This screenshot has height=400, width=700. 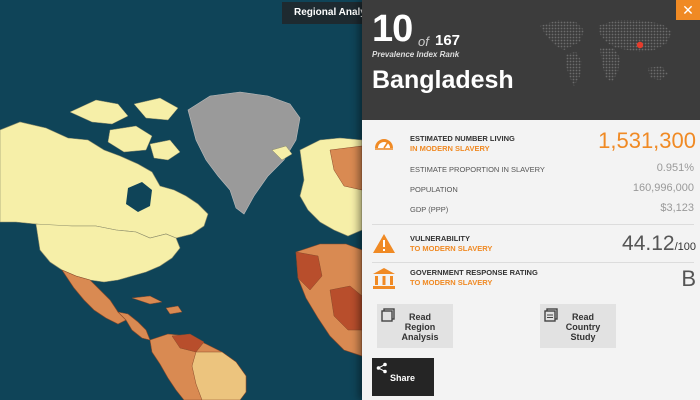 What do you see at coordinates (448, 40) in the screenshot?
I see `rank-total: 167` at bounding box center [448, 40].